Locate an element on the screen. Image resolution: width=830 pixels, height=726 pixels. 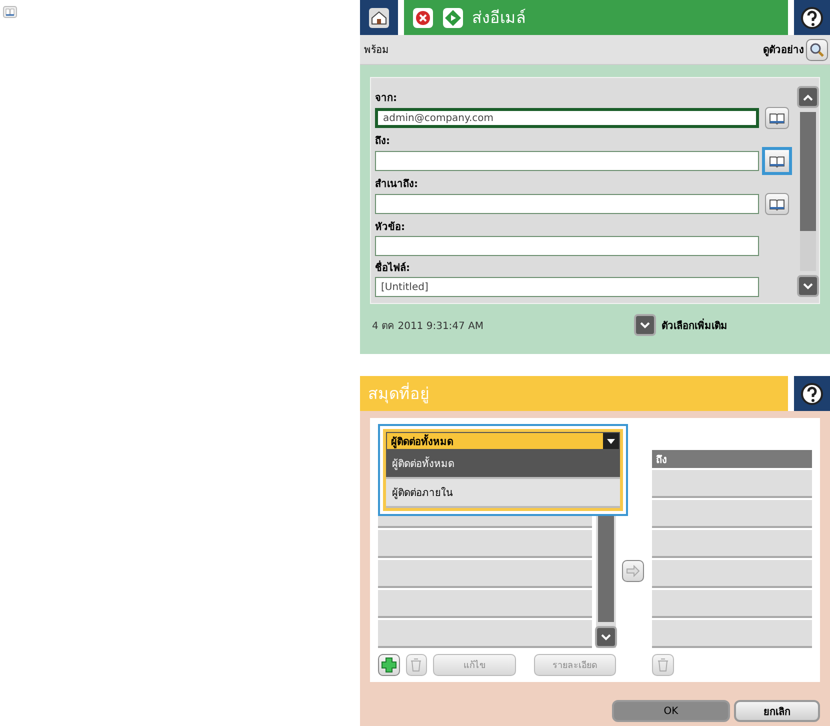
input-field: admin@company.com is located at coordinates (567, 118).